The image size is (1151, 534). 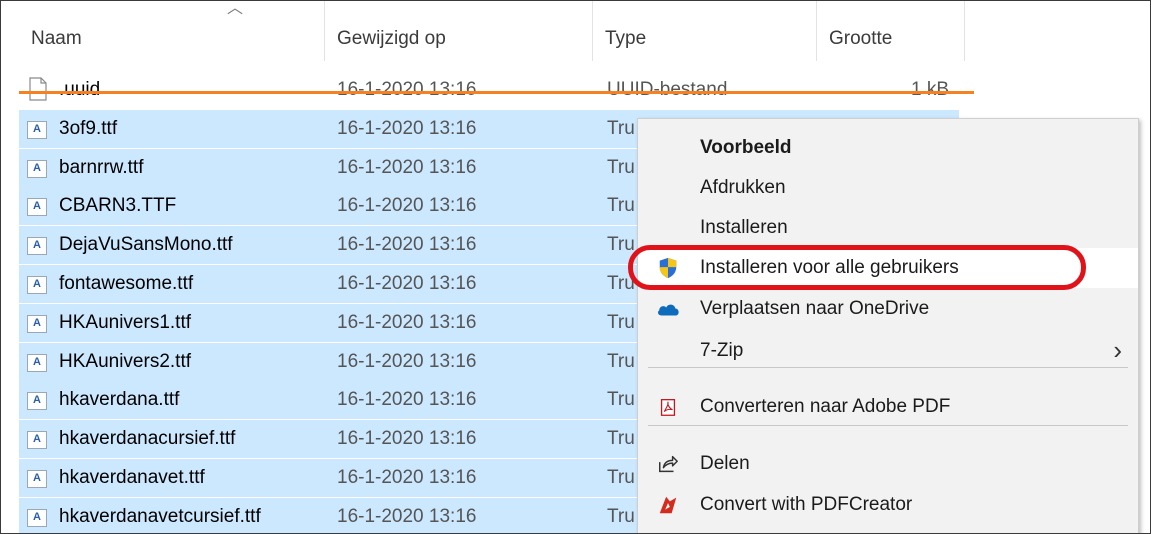 I want to click on menu-item-installeren: Installeren, so click(x=888, y=228).